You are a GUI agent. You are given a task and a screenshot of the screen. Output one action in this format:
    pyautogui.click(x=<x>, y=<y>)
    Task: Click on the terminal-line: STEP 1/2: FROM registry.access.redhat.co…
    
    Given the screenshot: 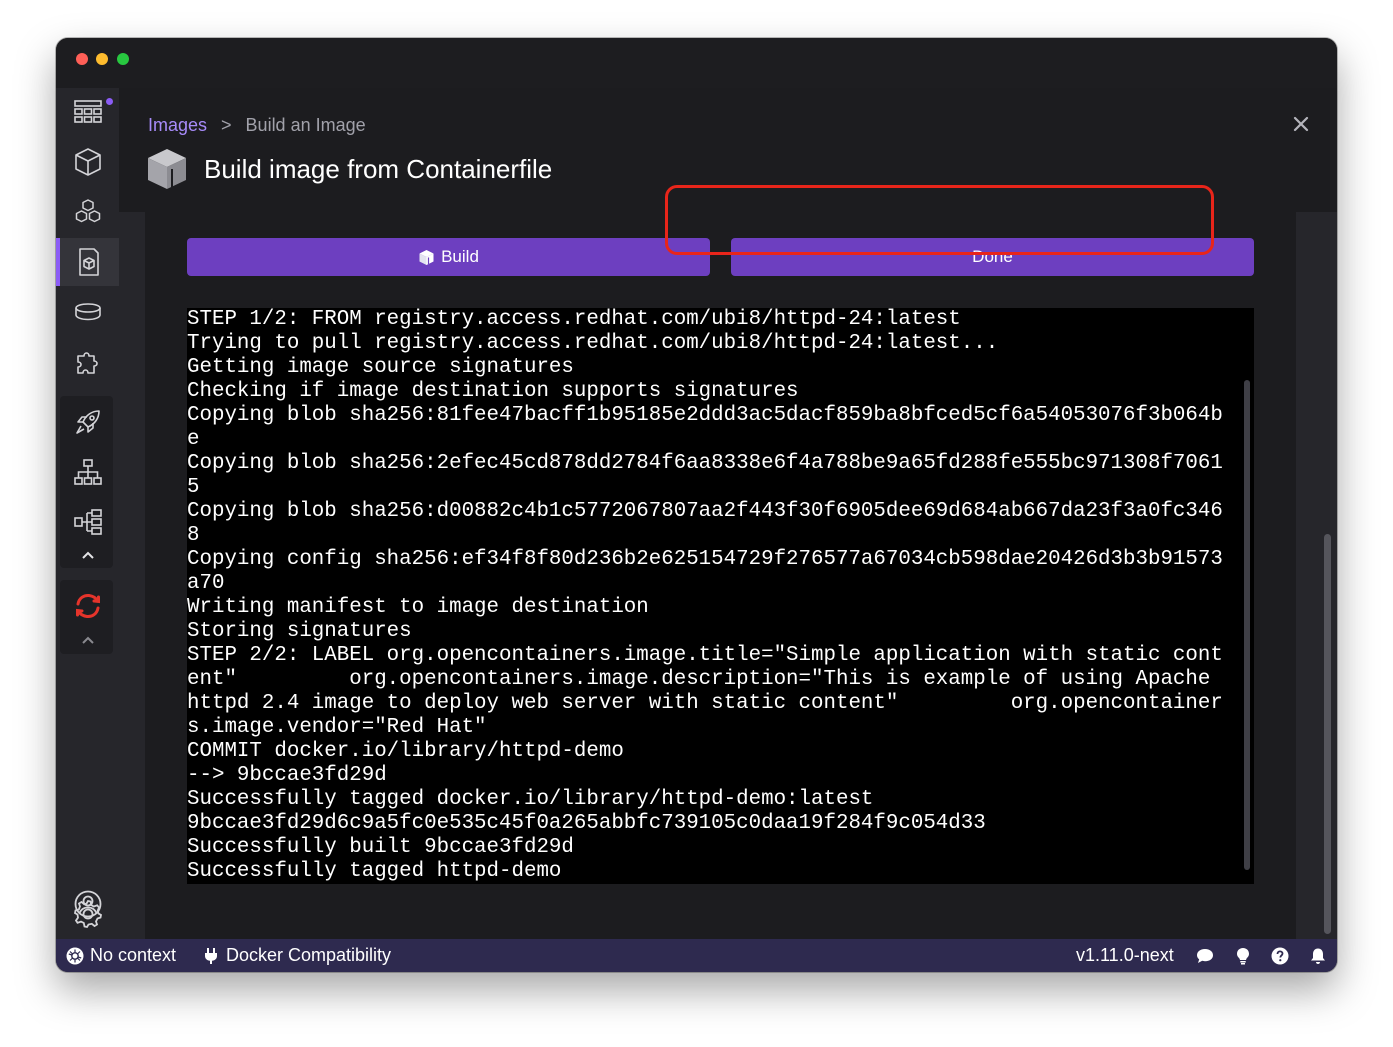 What is the action you would take?
    pyautogui.click(x=574, y=319)
    